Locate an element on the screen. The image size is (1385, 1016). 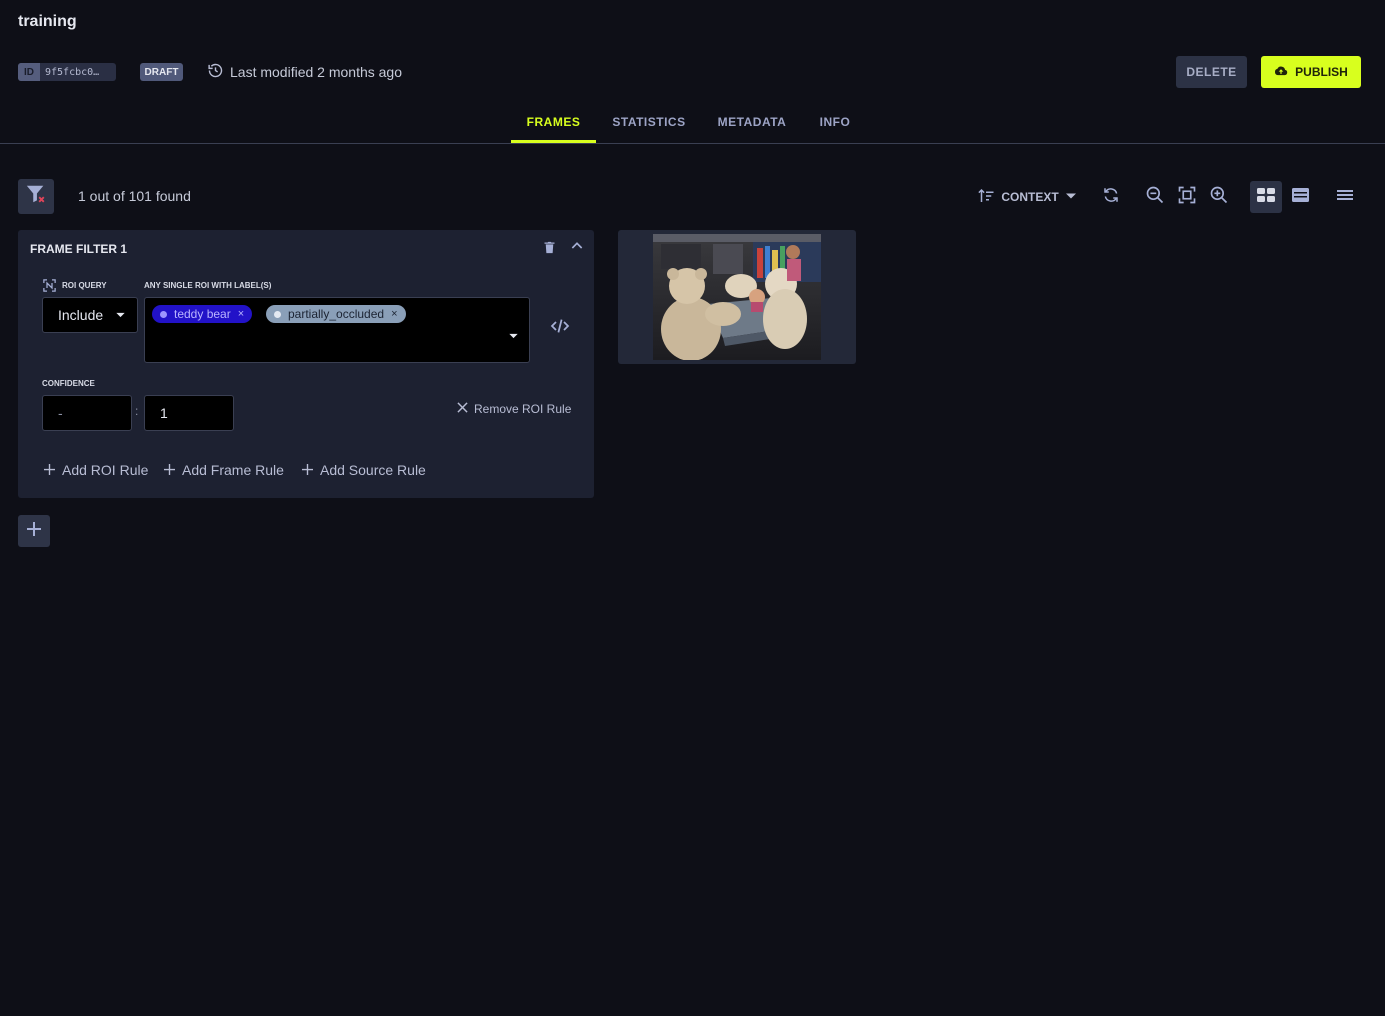
sort-label: CONTEXT is located at coordinates (1030, 197).